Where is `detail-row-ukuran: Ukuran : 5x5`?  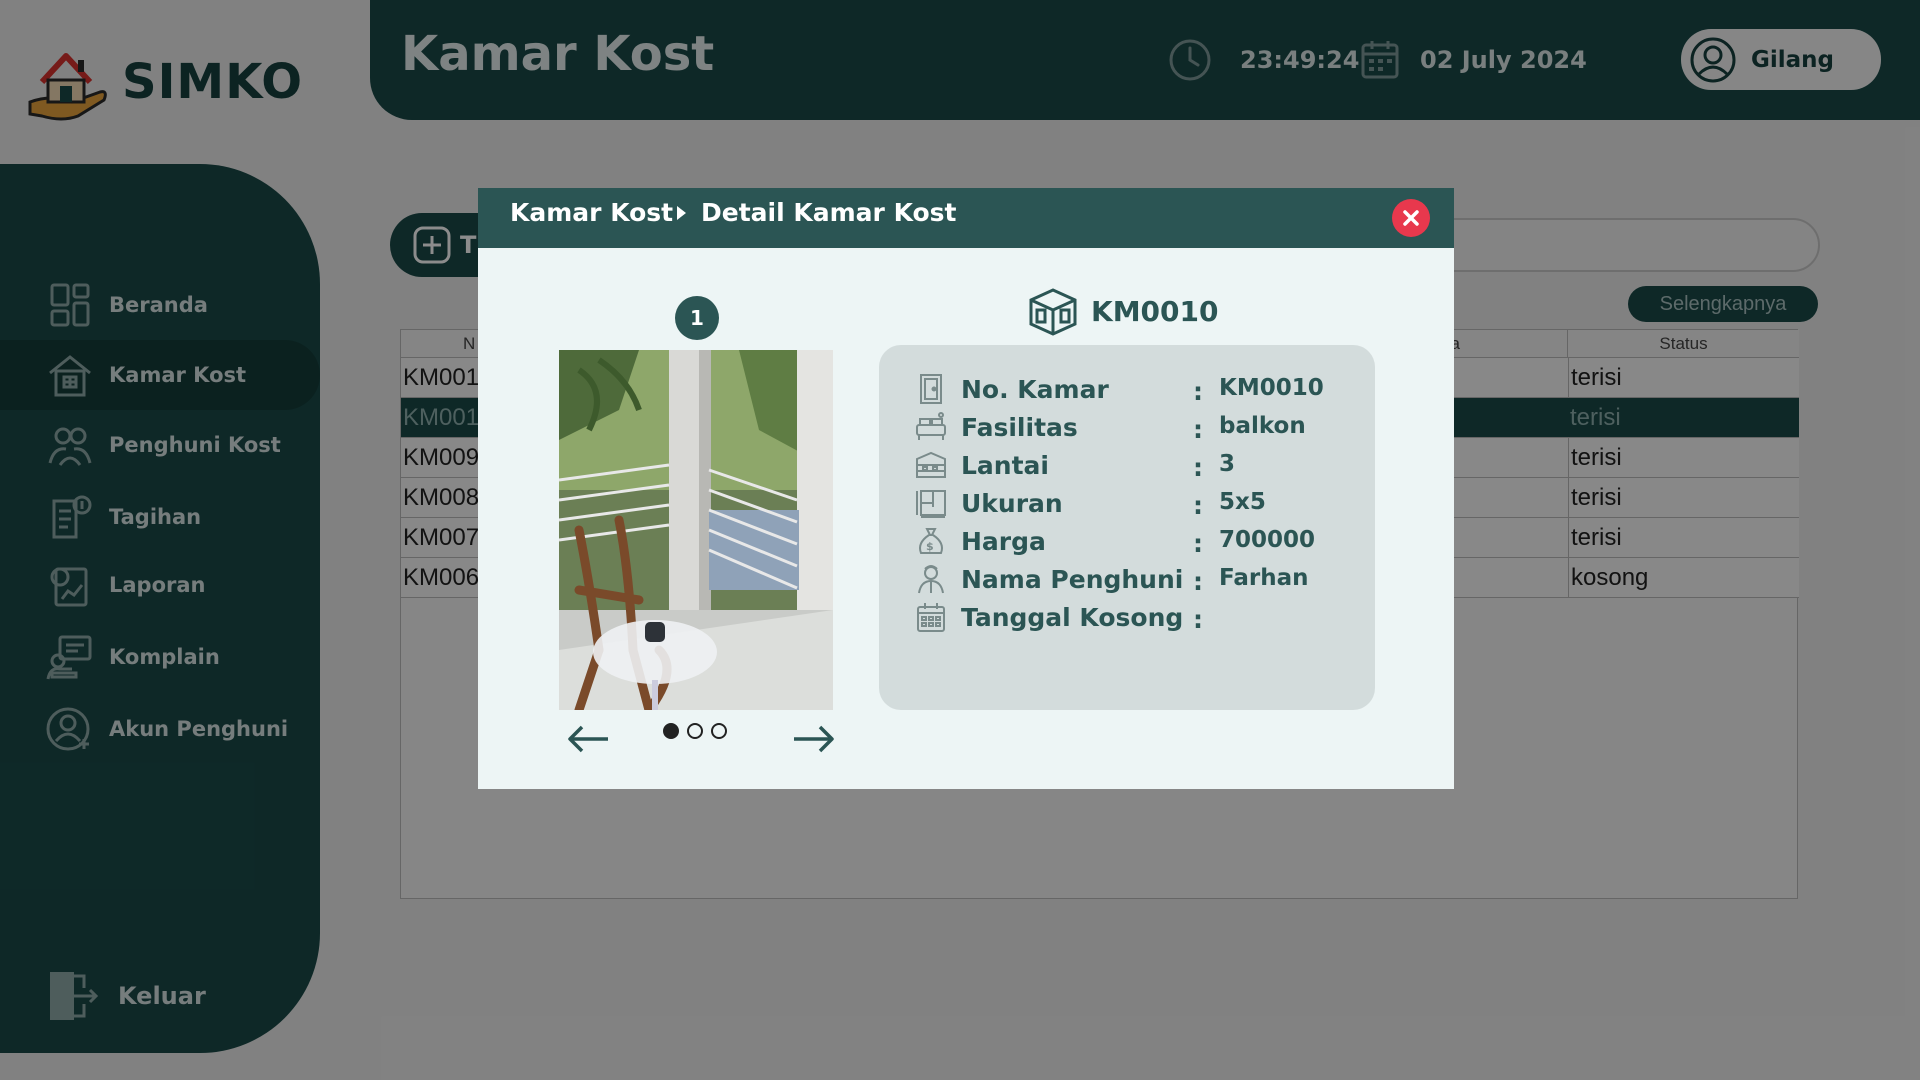 detail-row-ukuran: Ukuran : 5x5 is located at coordinates (1135, 503).